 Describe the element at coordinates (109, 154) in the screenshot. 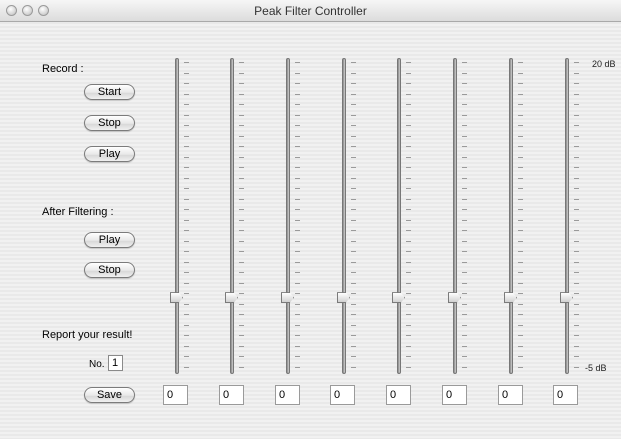

I see `record-play-button: Play` at that location.